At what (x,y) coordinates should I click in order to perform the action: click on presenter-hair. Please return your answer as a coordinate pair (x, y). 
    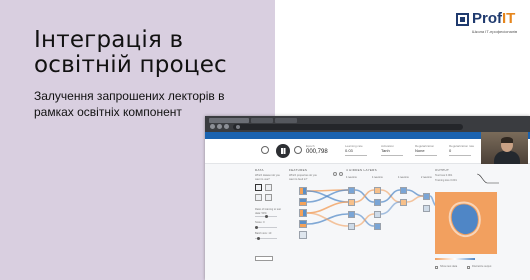
    Looking at the image, I should click on (507, 140).